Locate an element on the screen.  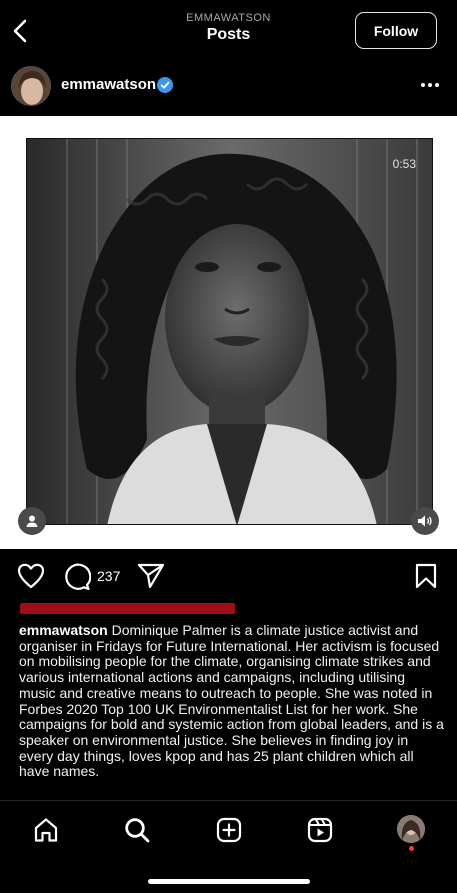
more-horizontal-icon is located at coordinates (423, 85).